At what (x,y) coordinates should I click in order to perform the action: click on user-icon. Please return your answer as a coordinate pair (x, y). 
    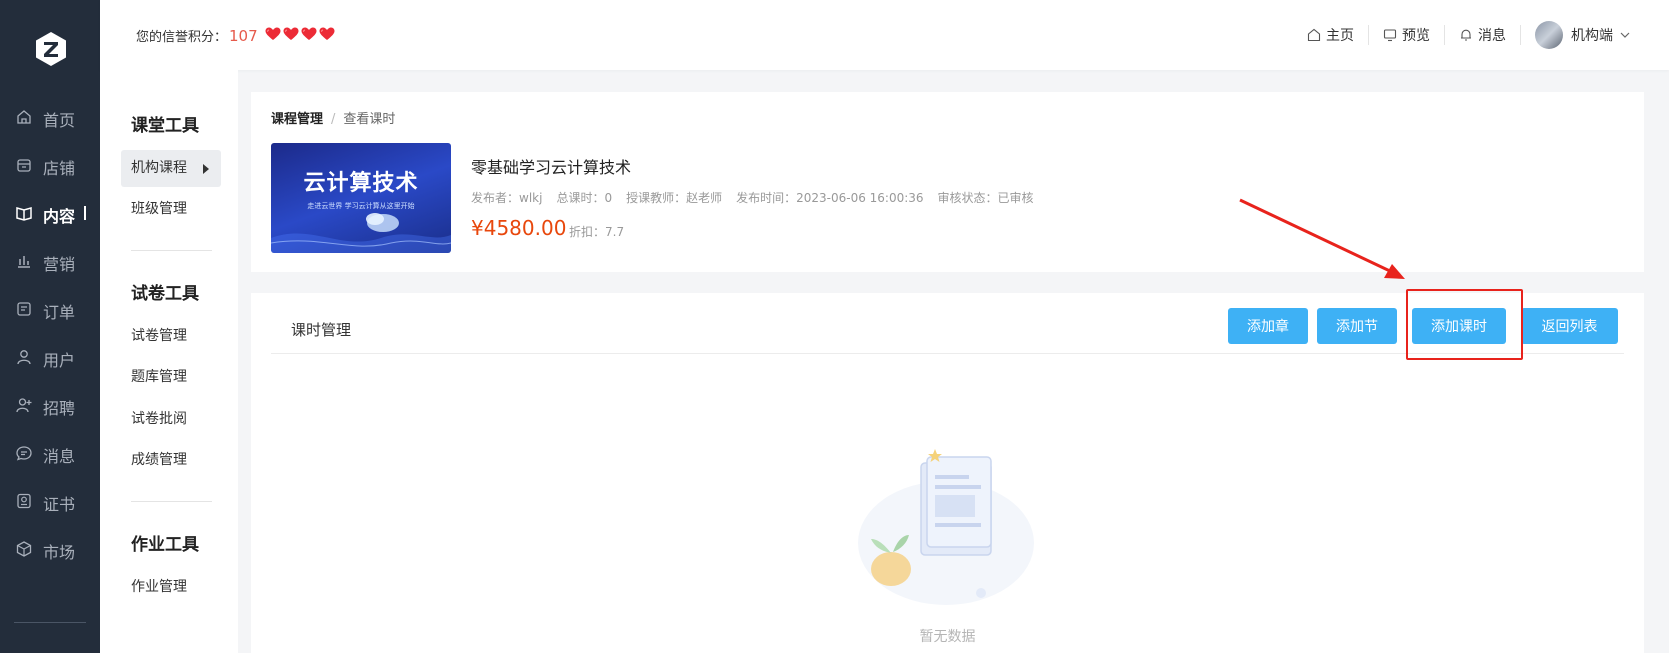
    Looking at the image, I should click on (24, 357).